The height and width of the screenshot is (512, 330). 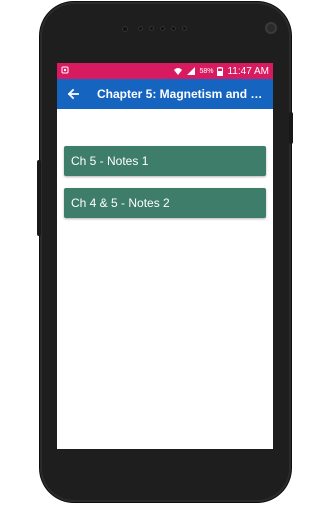 I want to click on list-item: Ch 4 & 5 - Notes 2, so click(x=165, y=203).